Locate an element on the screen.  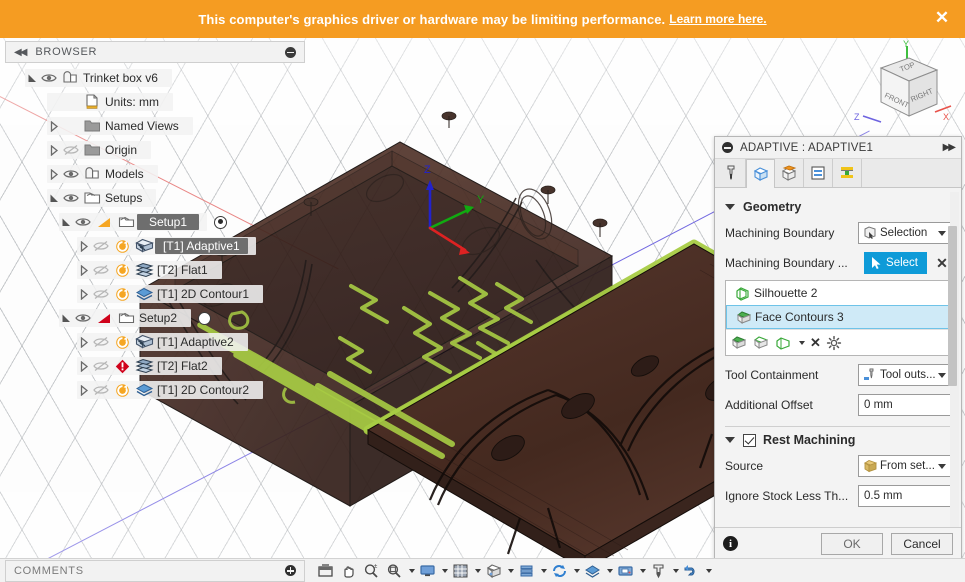
navigation-tools: ± is located at coordinates (513, 571).